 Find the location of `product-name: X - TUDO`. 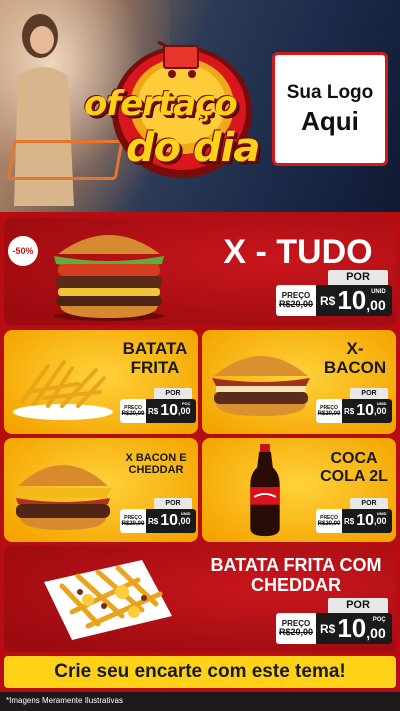

product-name: X - TUDO is located at coordinates (298, 252).